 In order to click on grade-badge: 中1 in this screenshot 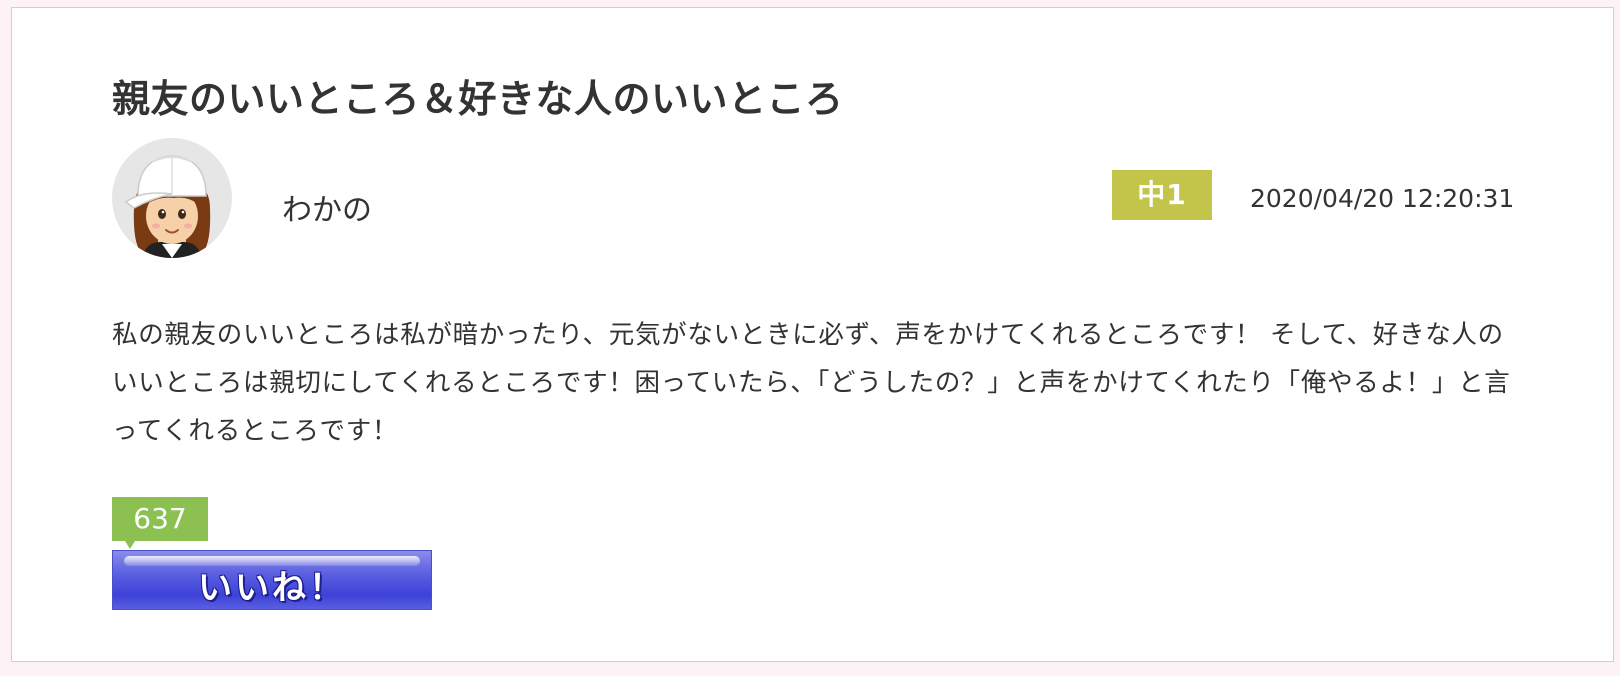, I will do `click(1162, 195)`.